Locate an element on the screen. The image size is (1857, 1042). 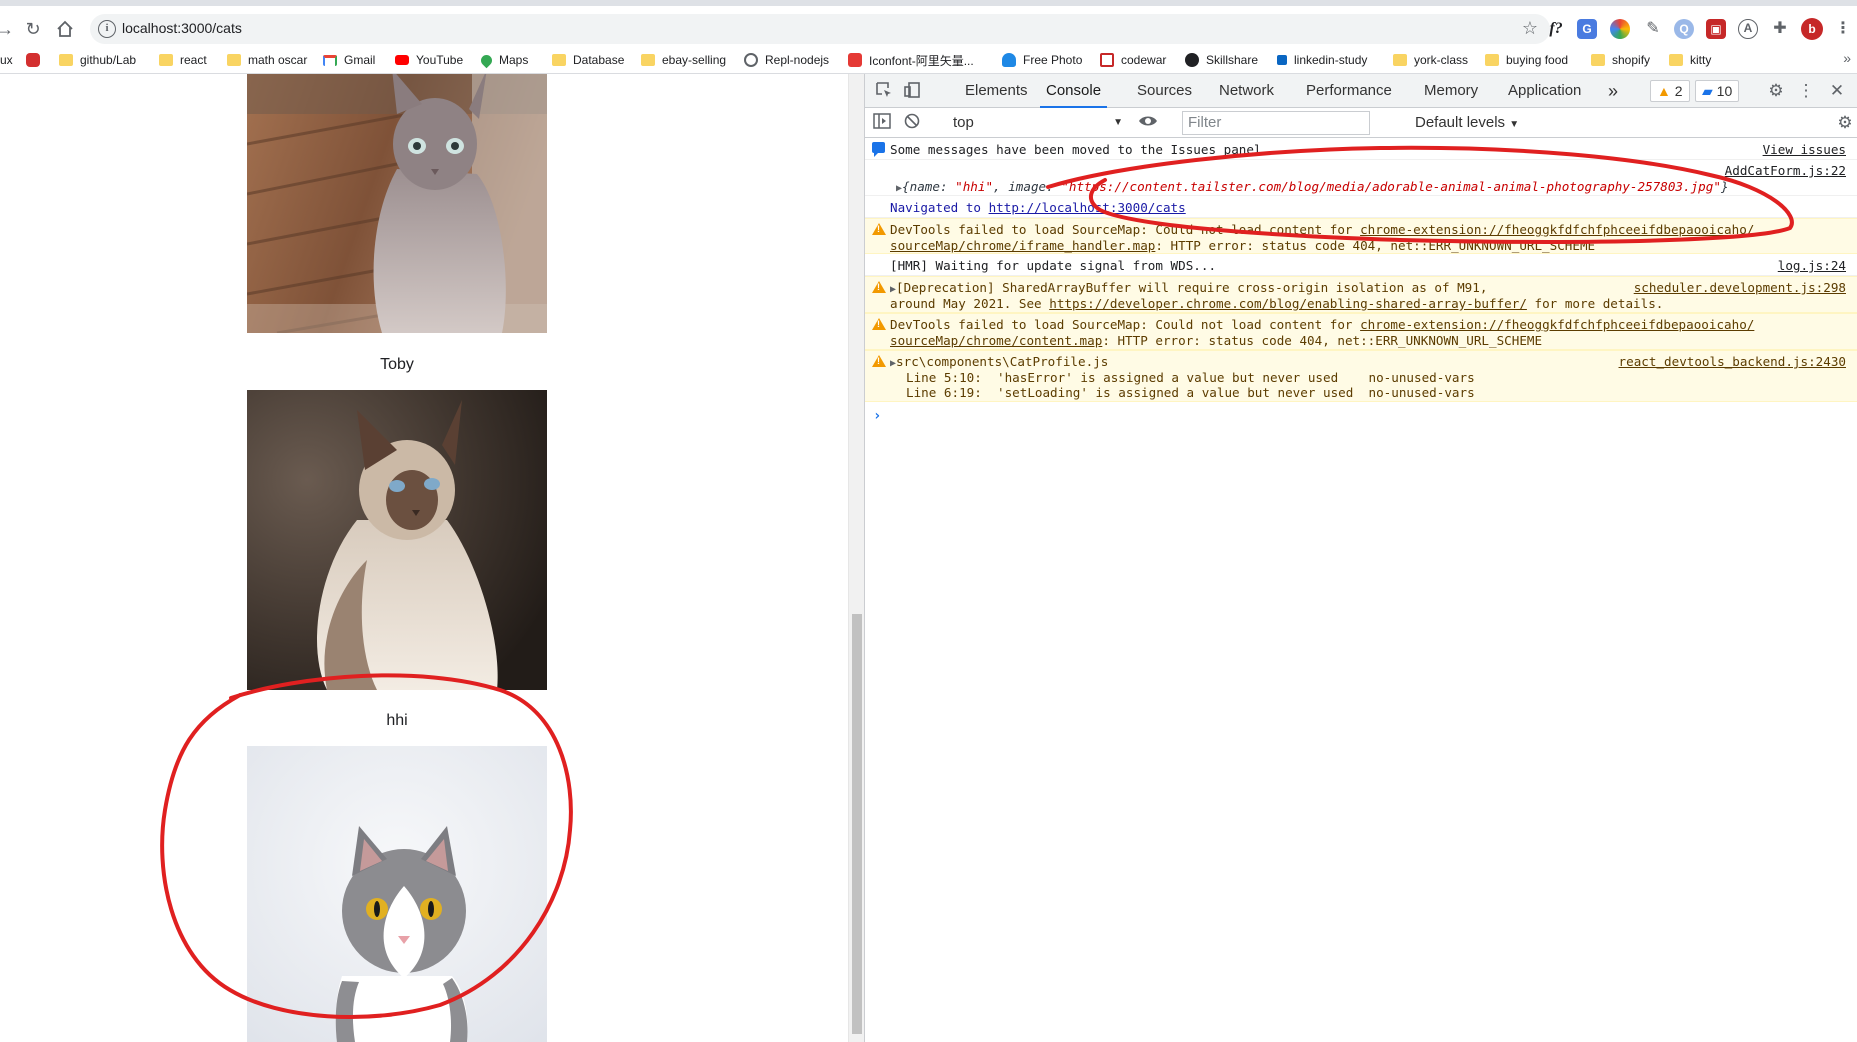
bookmark-star-icon: ☆ is located at coordinates (1530, 28).